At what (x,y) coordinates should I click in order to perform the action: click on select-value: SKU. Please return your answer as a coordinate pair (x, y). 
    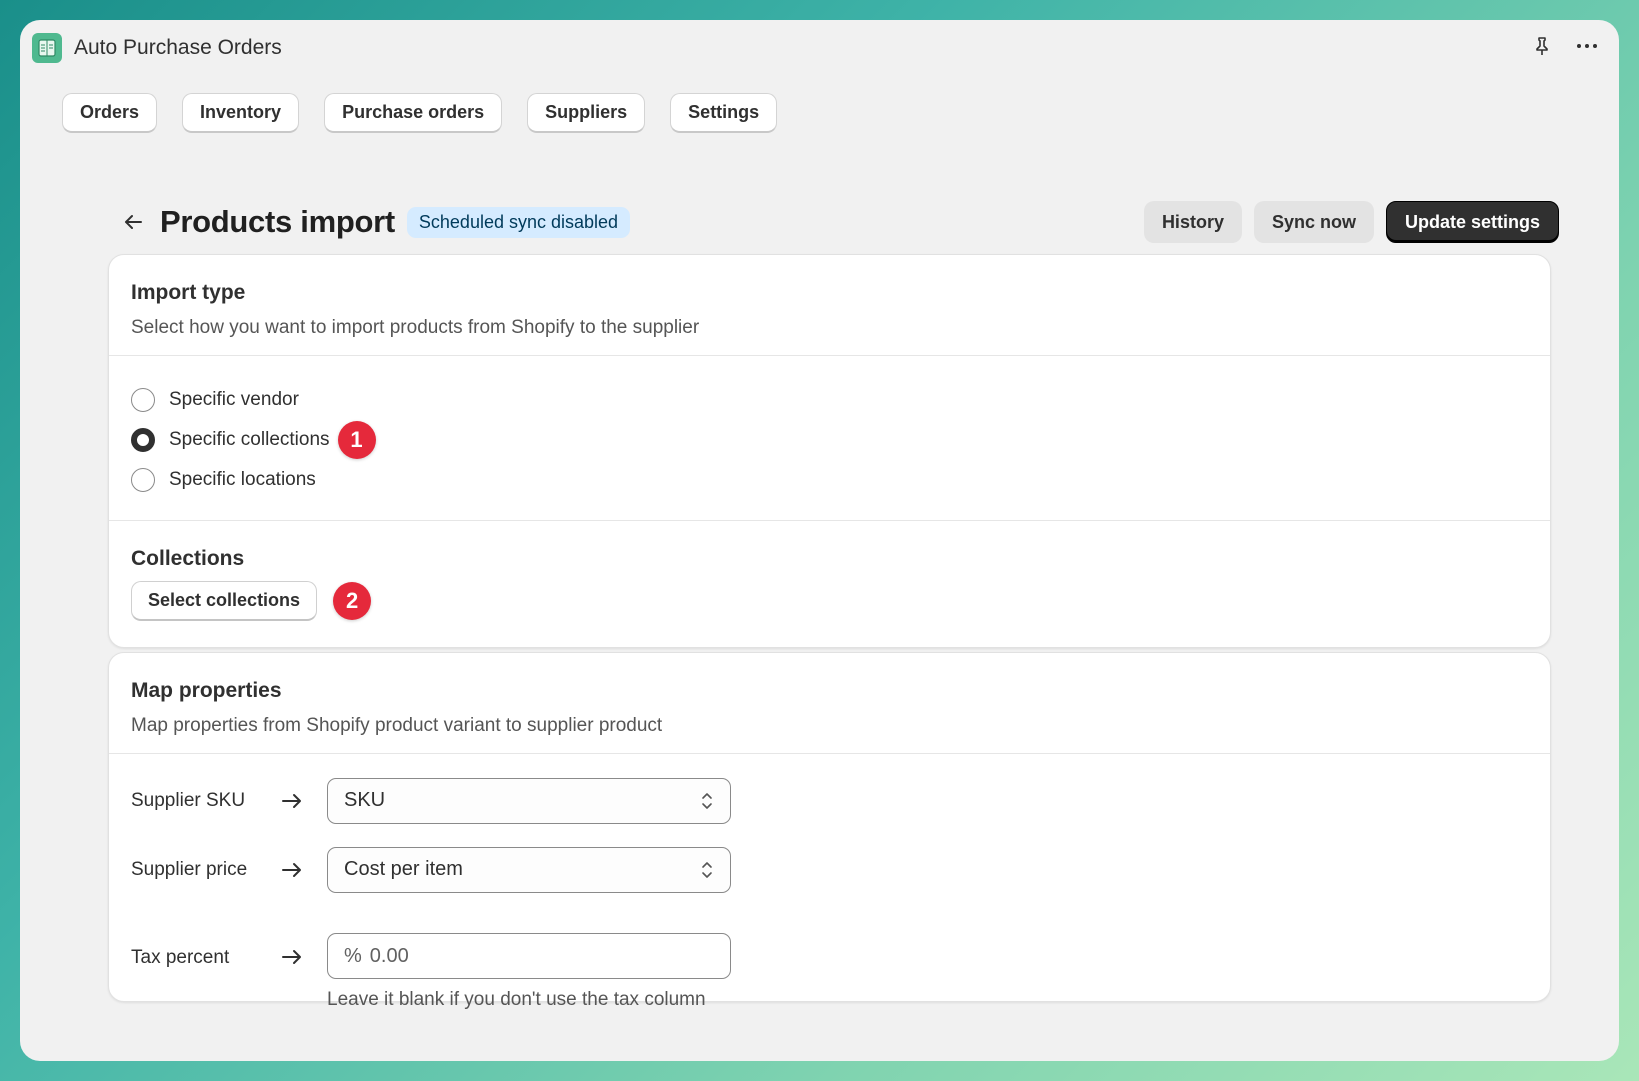
    Looking at the image, I should click on (365, 800).